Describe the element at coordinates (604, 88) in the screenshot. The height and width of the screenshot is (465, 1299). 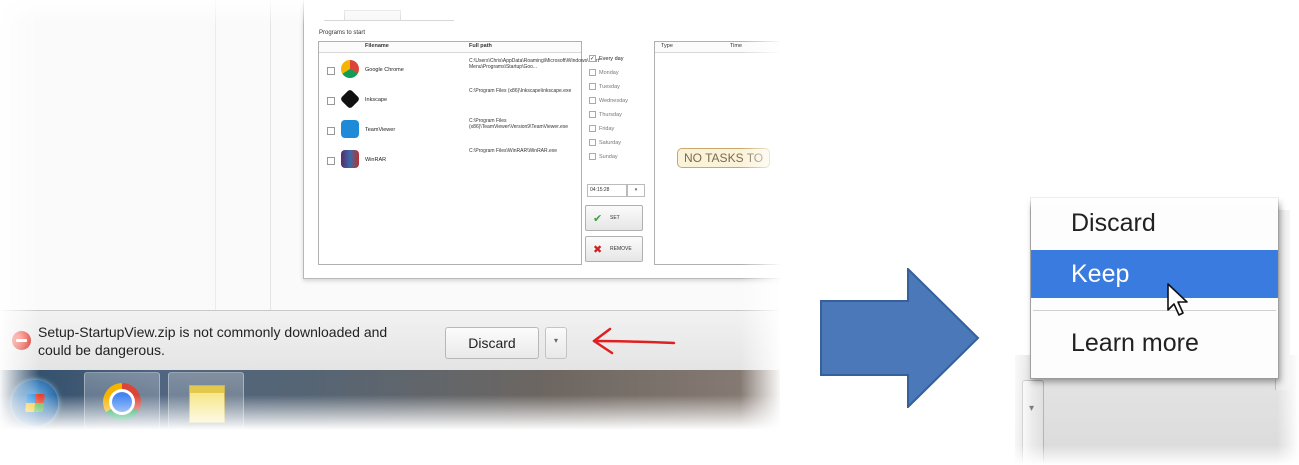
I see `day-checkbox-tuesday: Tuesday` at that location.